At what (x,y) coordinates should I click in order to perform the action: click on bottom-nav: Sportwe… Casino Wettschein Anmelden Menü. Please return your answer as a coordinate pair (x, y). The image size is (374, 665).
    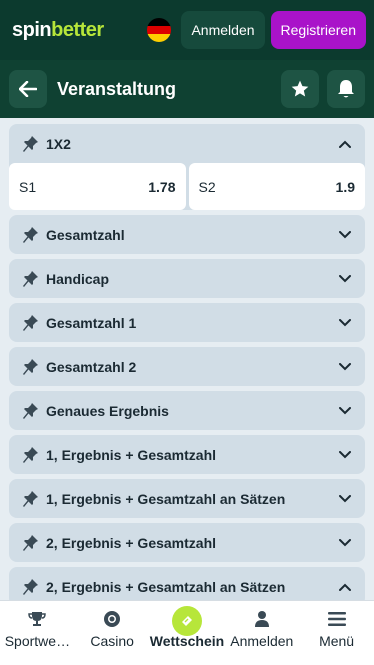
    Looking at the image, I should click on (187, 632).